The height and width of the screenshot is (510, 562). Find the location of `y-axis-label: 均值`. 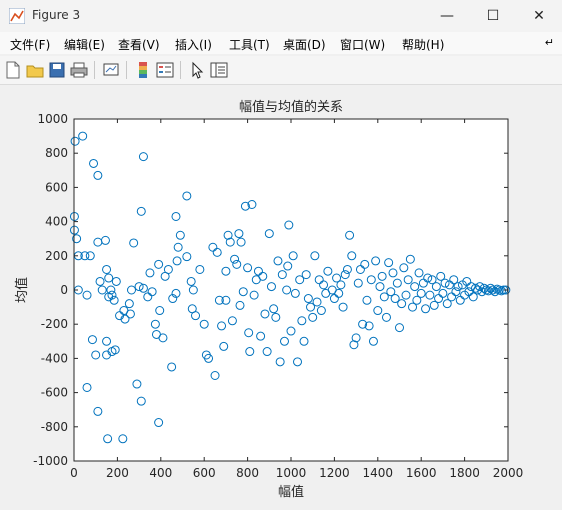

y-axis-label: 均值 is located at coordinates (22, 290).